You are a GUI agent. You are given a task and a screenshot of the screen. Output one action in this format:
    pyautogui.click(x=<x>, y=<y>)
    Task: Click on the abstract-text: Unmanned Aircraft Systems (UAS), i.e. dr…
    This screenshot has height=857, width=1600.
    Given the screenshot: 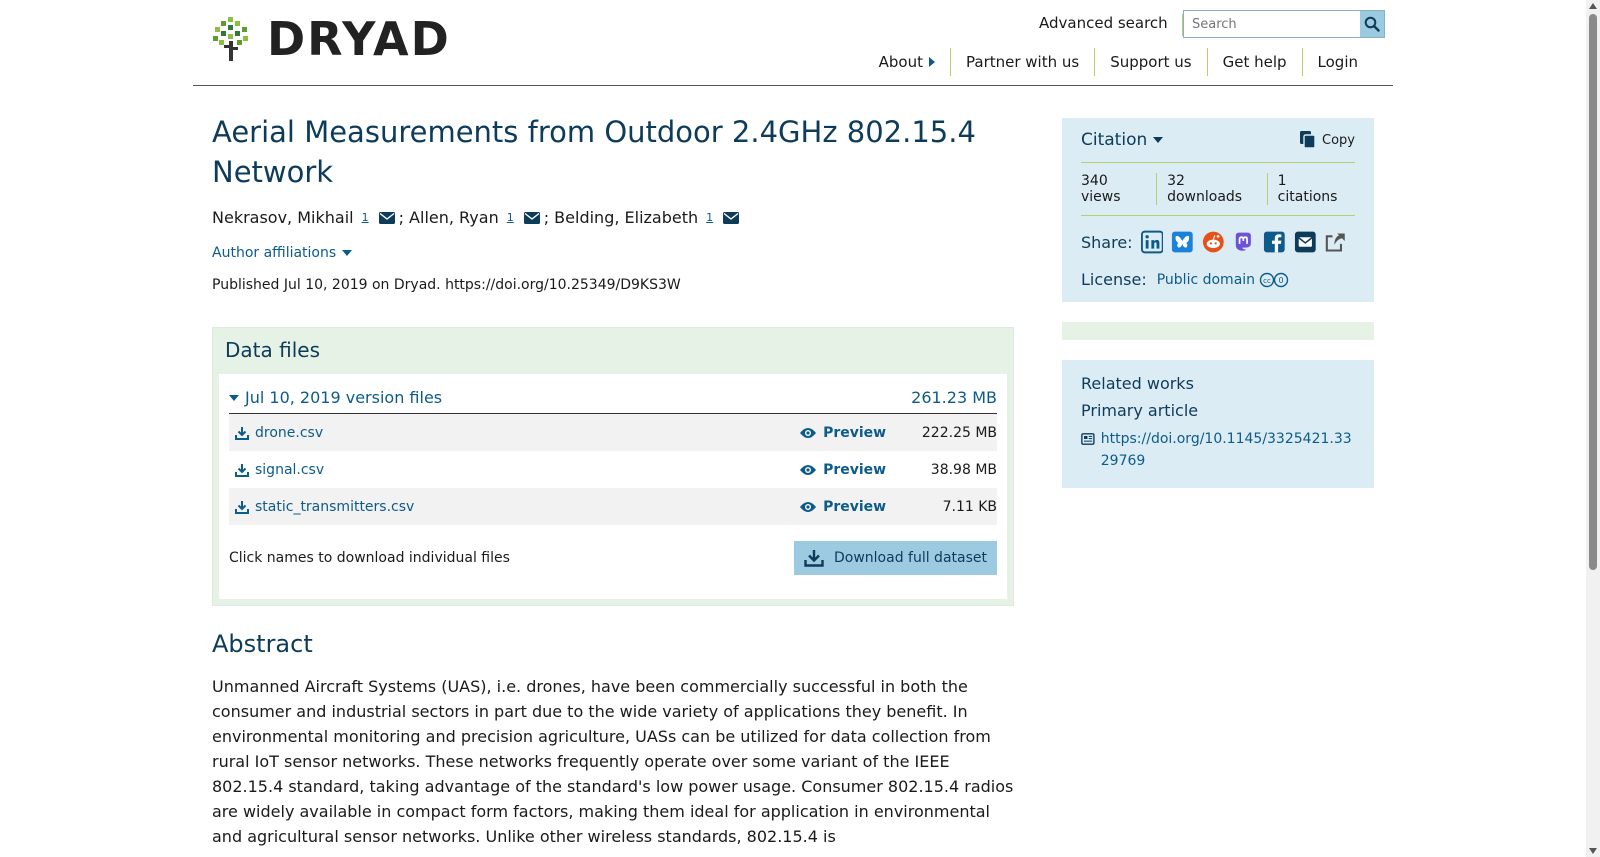 What is the action you would take?
    pyautogui.click(x=613, y=761)
    